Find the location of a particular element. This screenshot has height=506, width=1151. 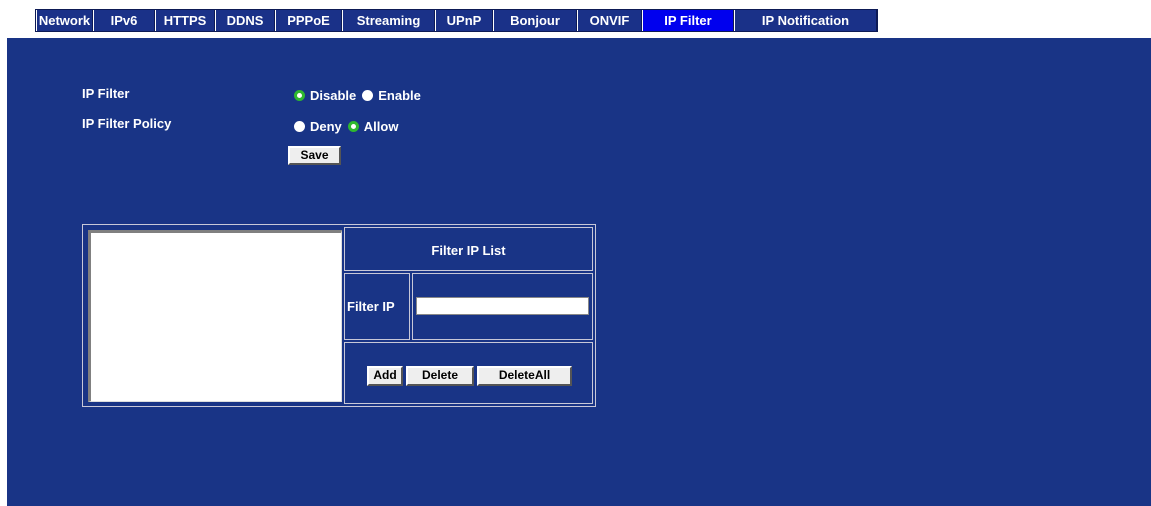

tab-streaming: Streaming is located at coordinates (388, 20).